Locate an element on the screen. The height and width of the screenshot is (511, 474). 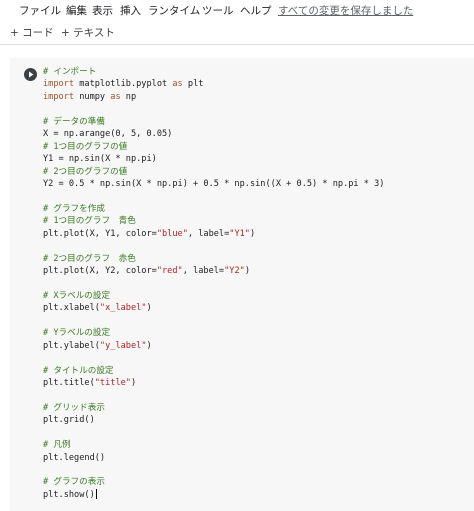
code-token: # タイトルの設定 is located at coordinates (78, 370).